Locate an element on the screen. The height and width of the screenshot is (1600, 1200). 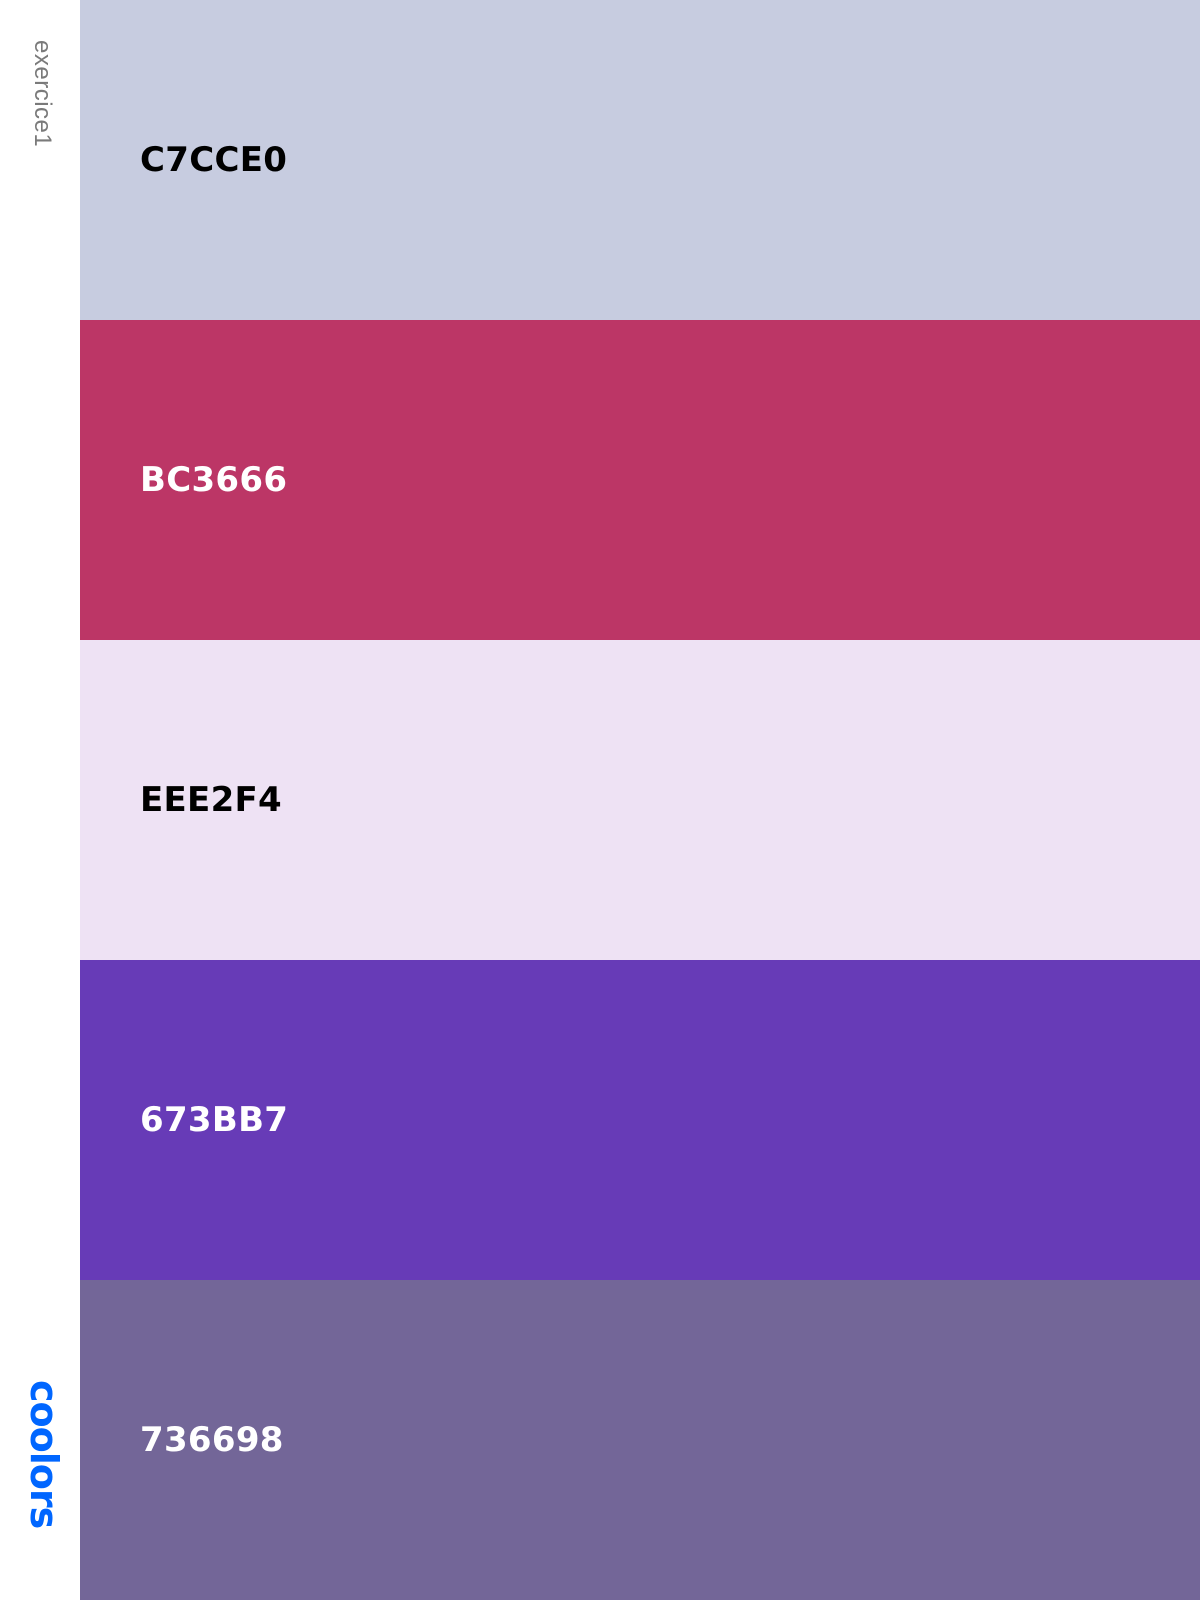
sidebar: exercice1 coolors is located at coordinates (40, 800).